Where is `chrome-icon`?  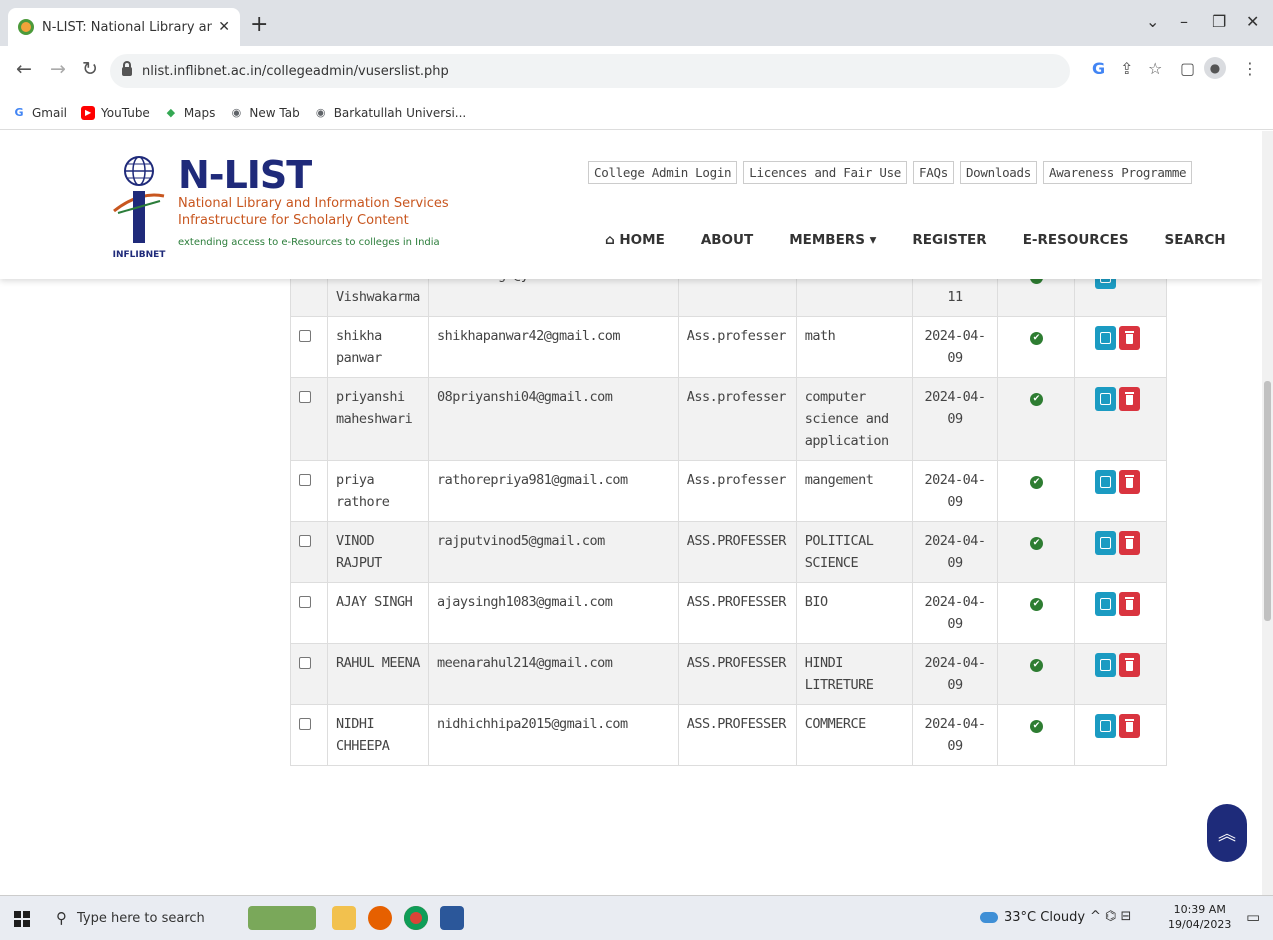 chrome-icon is located at coordinates (416, 918).